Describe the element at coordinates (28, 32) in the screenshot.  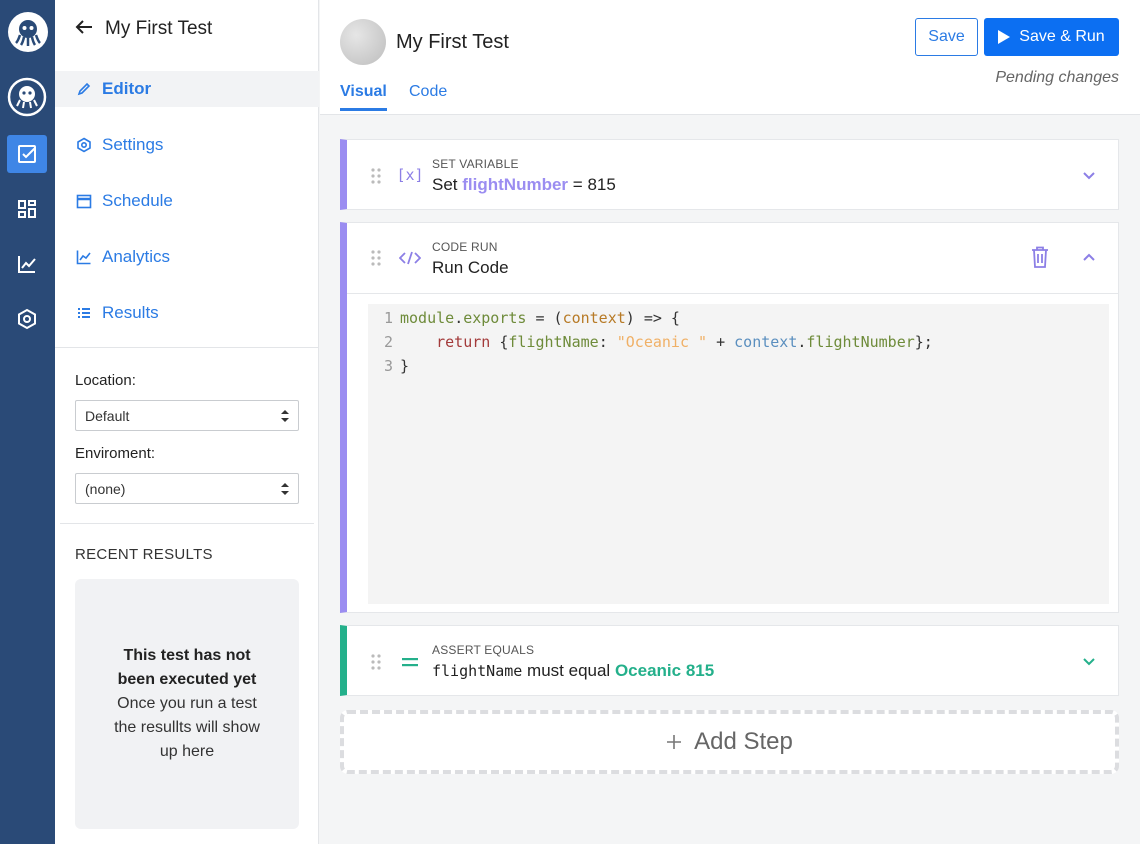
I see `octopus-logo-icon` at that location.